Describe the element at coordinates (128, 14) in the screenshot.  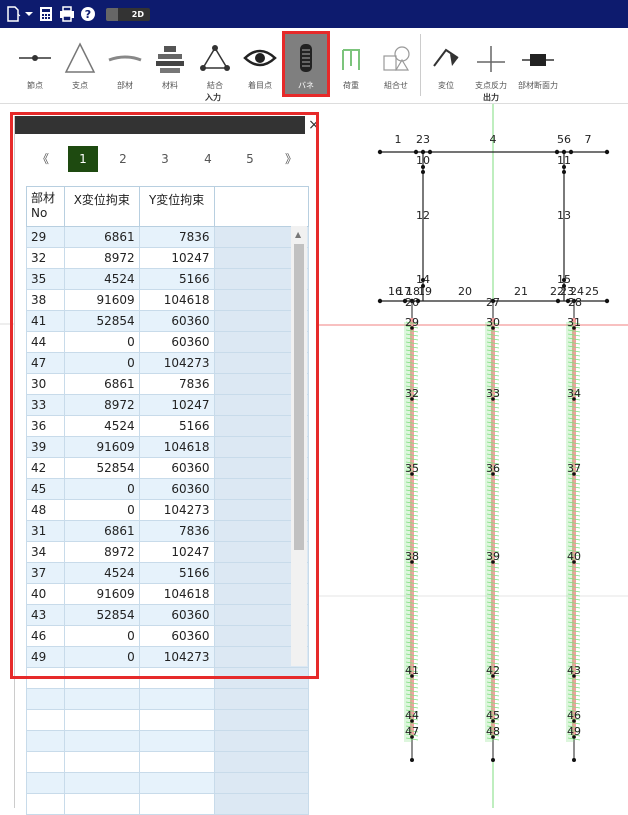
I see `2d-mode-toggle: 2D` at that location.